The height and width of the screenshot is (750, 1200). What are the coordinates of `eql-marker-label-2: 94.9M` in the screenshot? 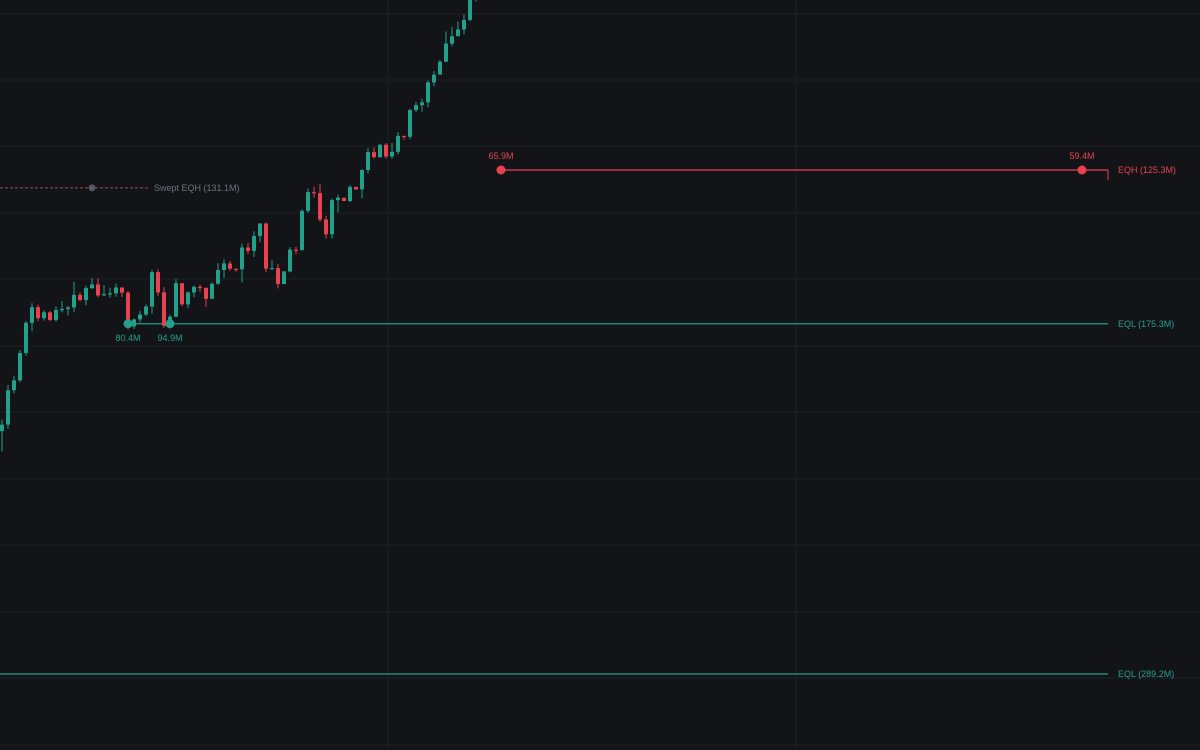 It's located at (169, 338).